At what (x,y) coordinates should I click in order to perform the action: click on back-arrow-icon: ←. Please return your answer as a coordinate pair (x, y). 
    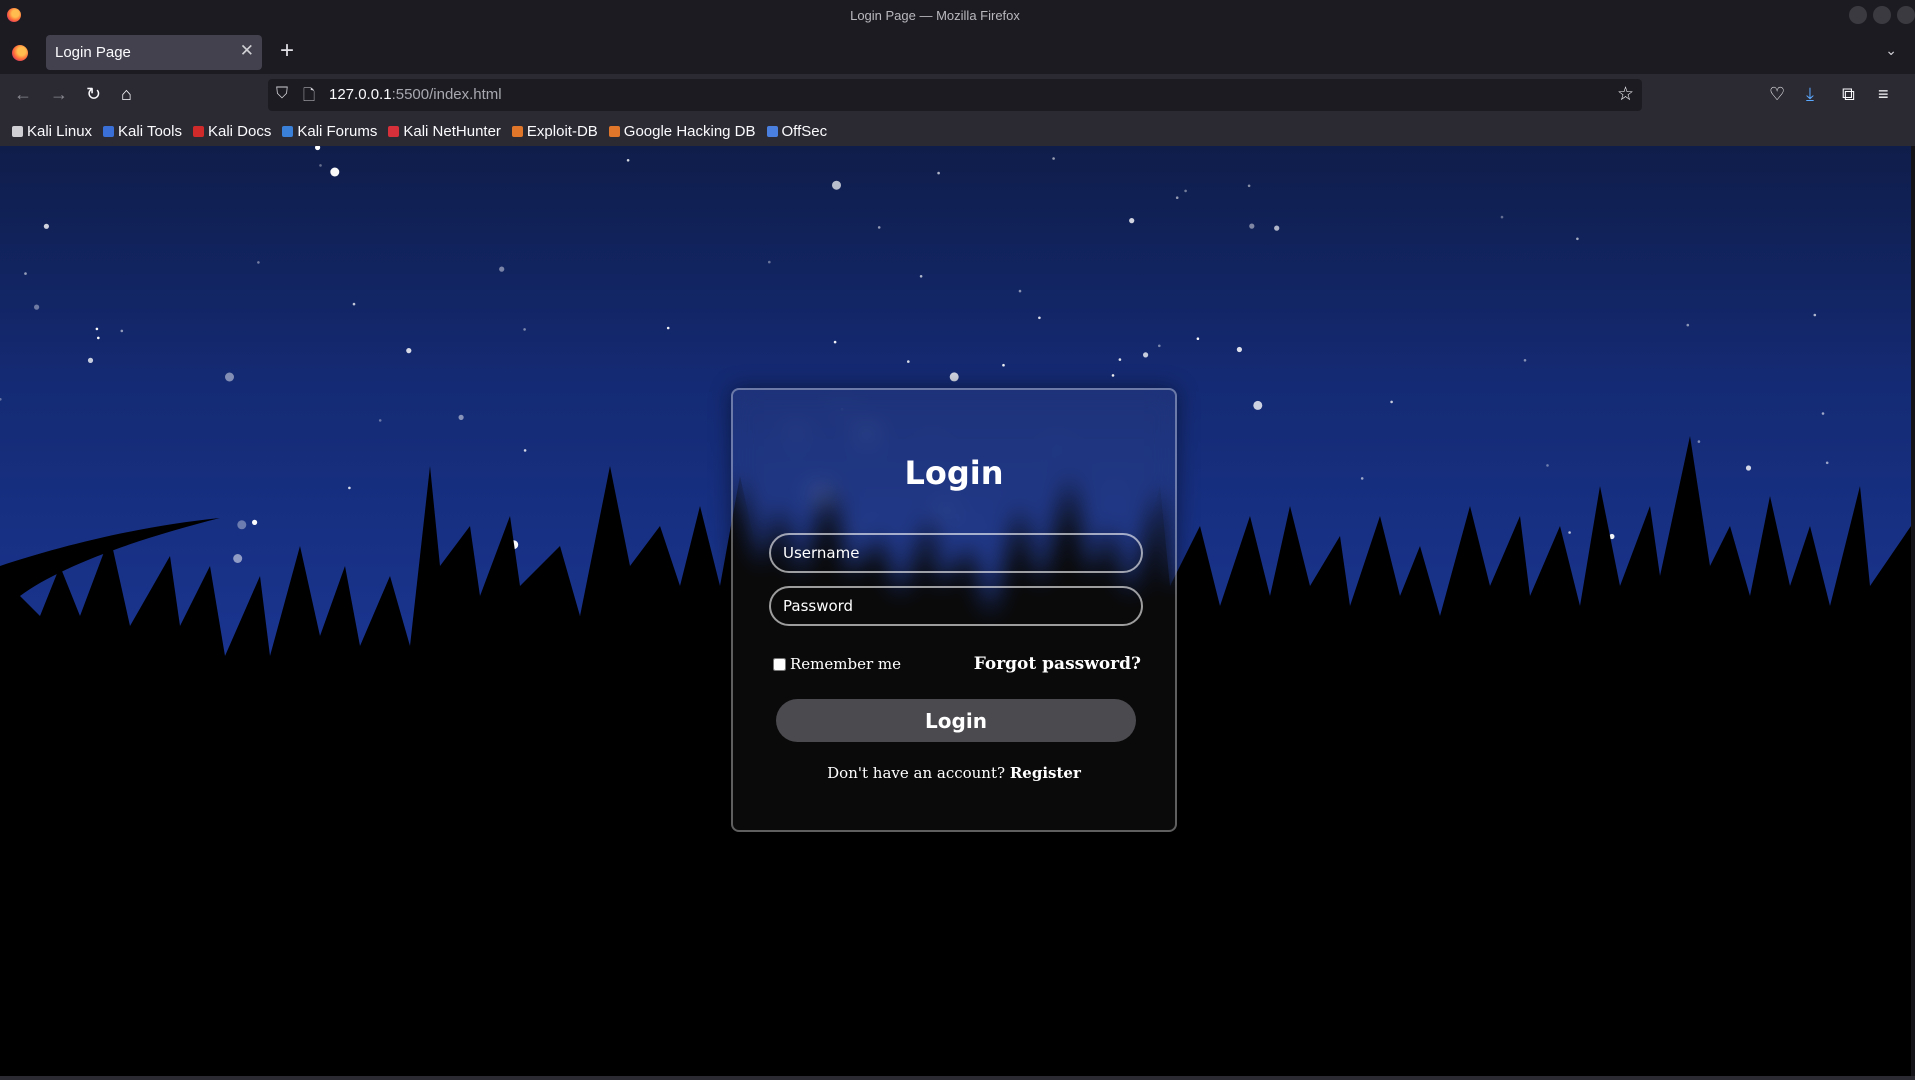
    Looking at the image, I should click on (23, 94).